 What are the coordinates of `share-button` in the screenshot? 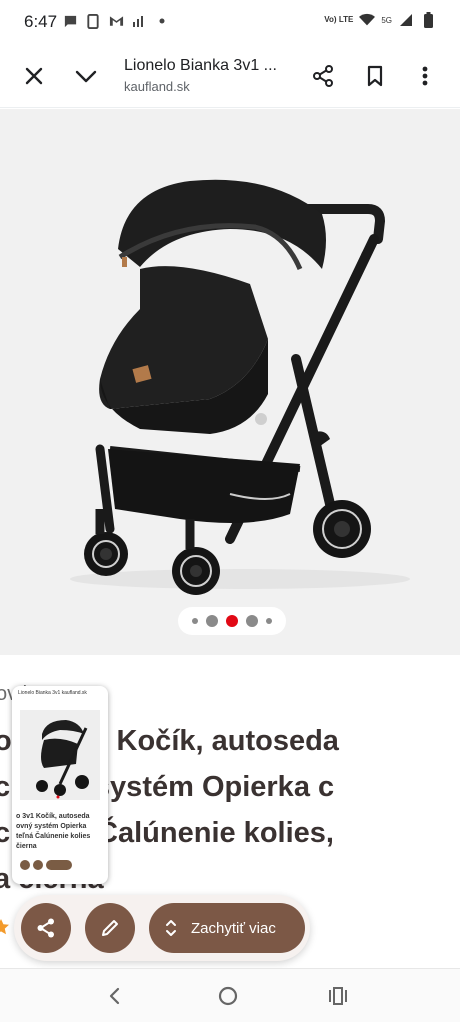 It's located at (323, 76).